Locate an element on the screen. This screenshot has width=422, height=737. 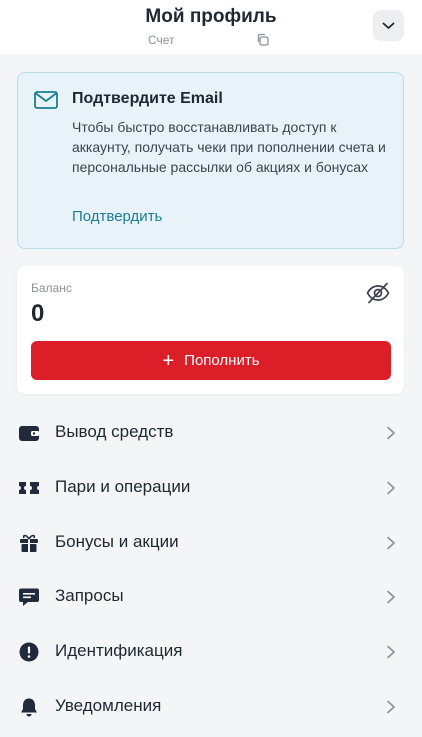
copy-icon is located at coordinates (262, 39).